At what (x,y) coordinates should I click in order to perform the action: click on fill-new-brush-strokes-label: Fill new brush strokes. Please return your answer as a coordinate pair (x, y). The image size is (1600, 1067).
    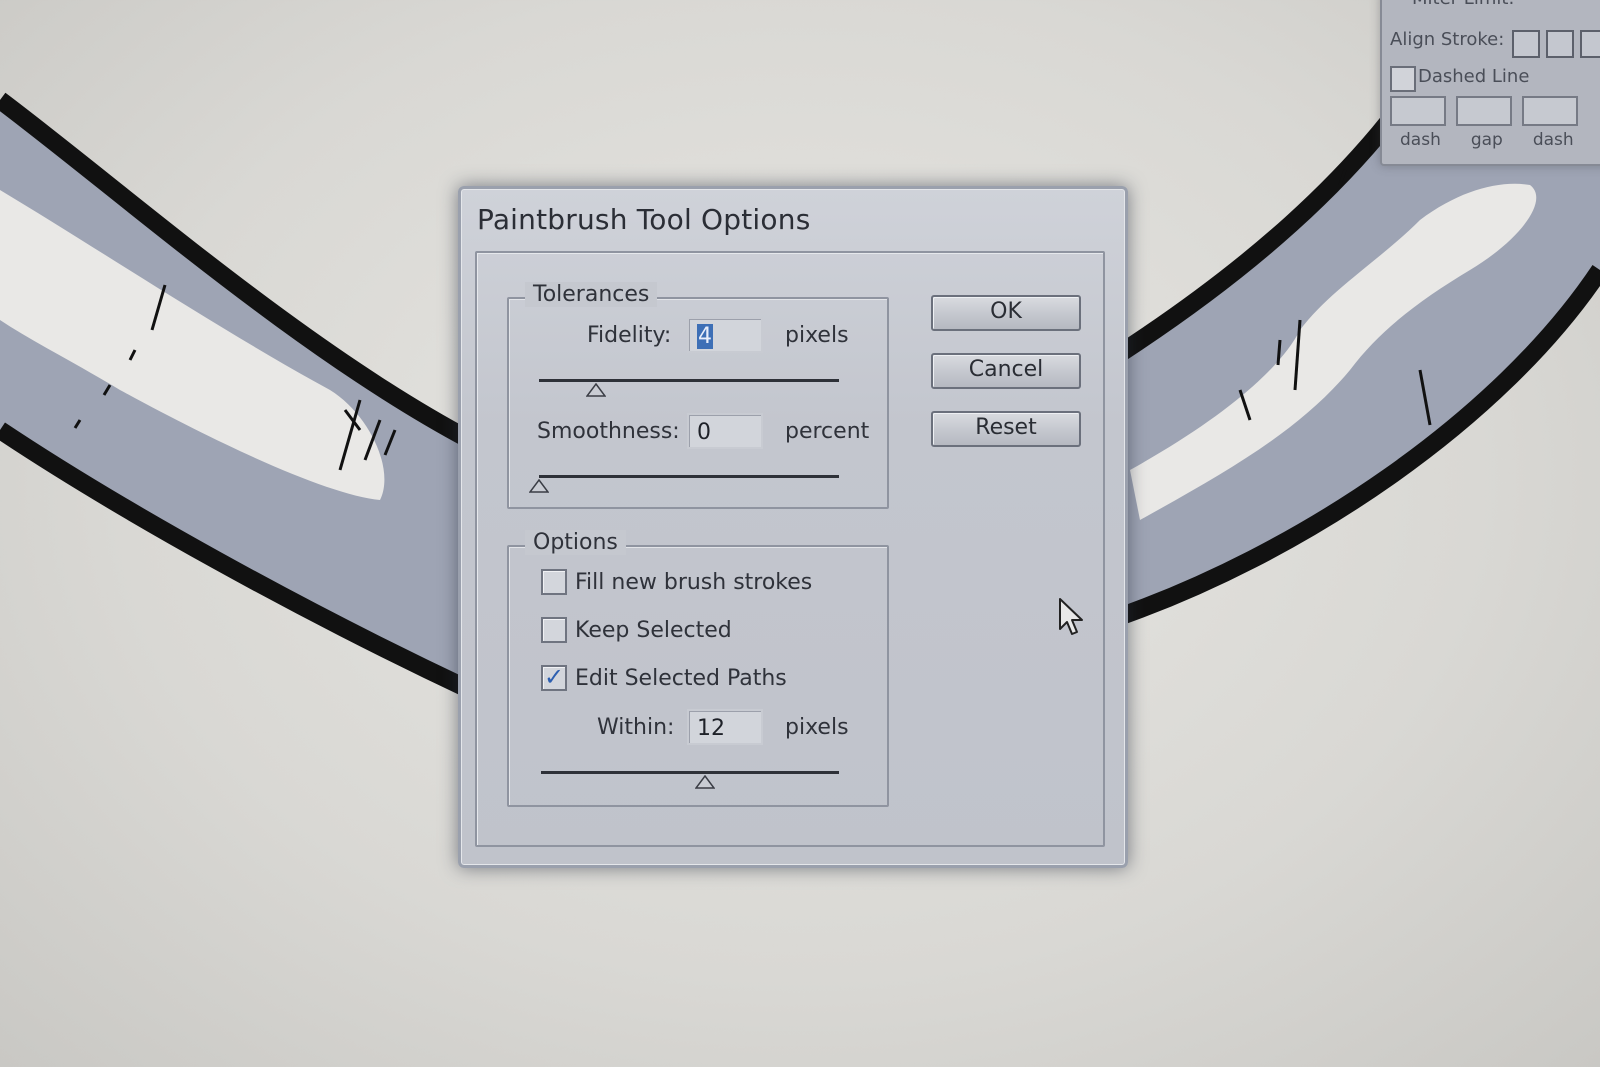
    Looking at the image, I should click on (694, 582).